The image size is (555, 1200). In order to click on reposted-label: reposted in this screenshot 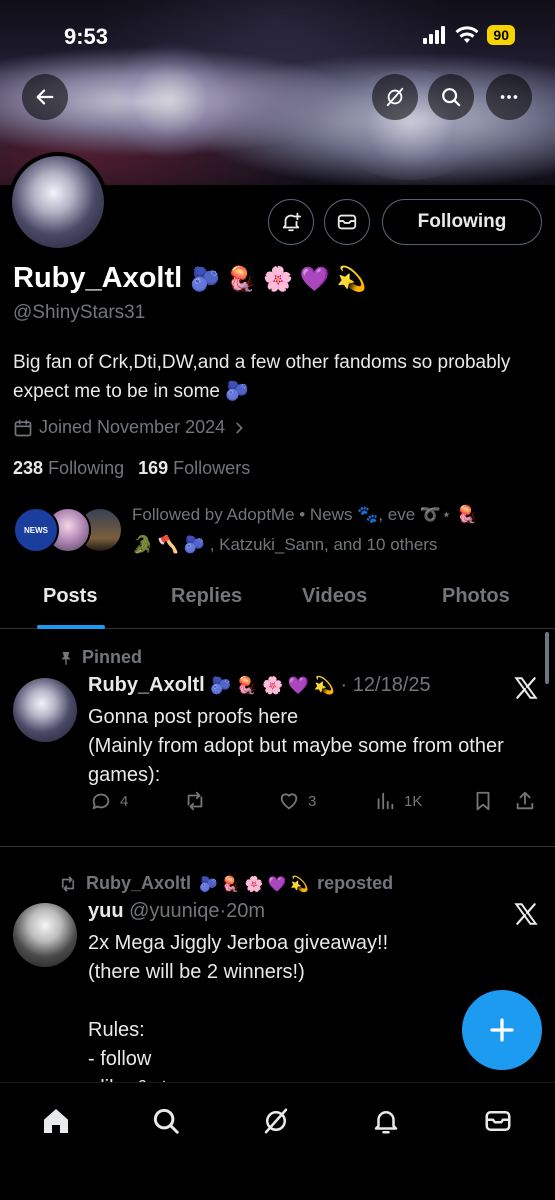, I will do `click(355, 883)`.